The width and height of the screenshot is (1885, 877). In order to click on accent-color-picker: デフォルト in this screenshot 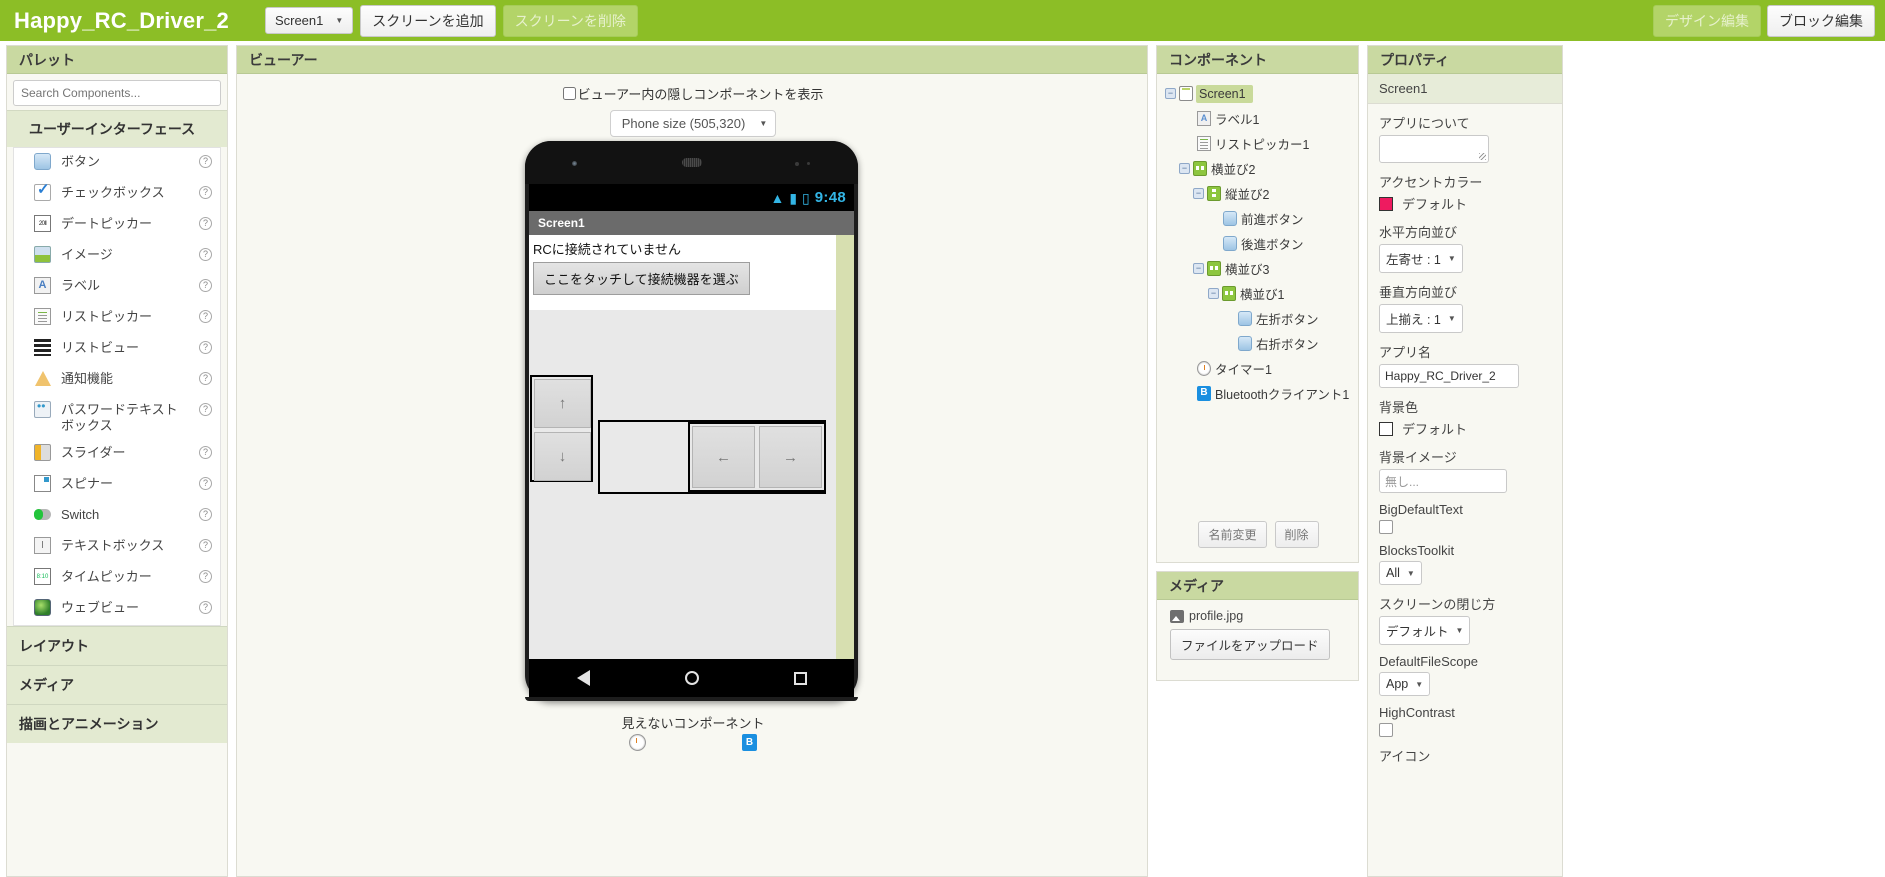, I will do `click(1465, 203)`.